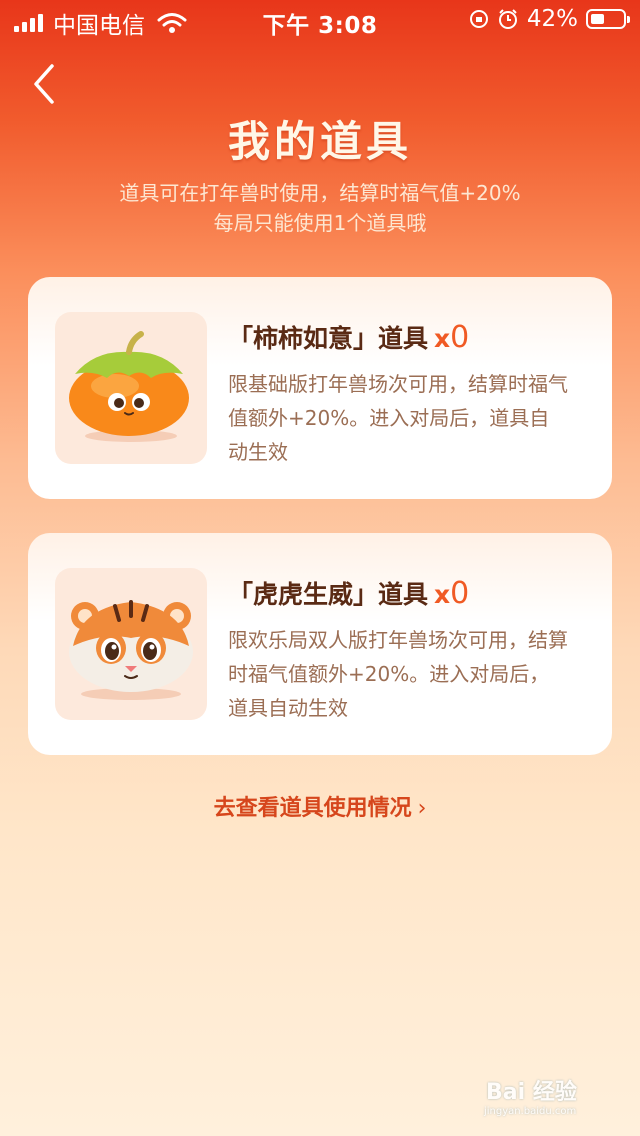 The width and height of the screenshot is (640, 1136). Describe the element at coordinates (531, 1092) in the screenshot. I see `watermark-text: Bai 经验` at that location.